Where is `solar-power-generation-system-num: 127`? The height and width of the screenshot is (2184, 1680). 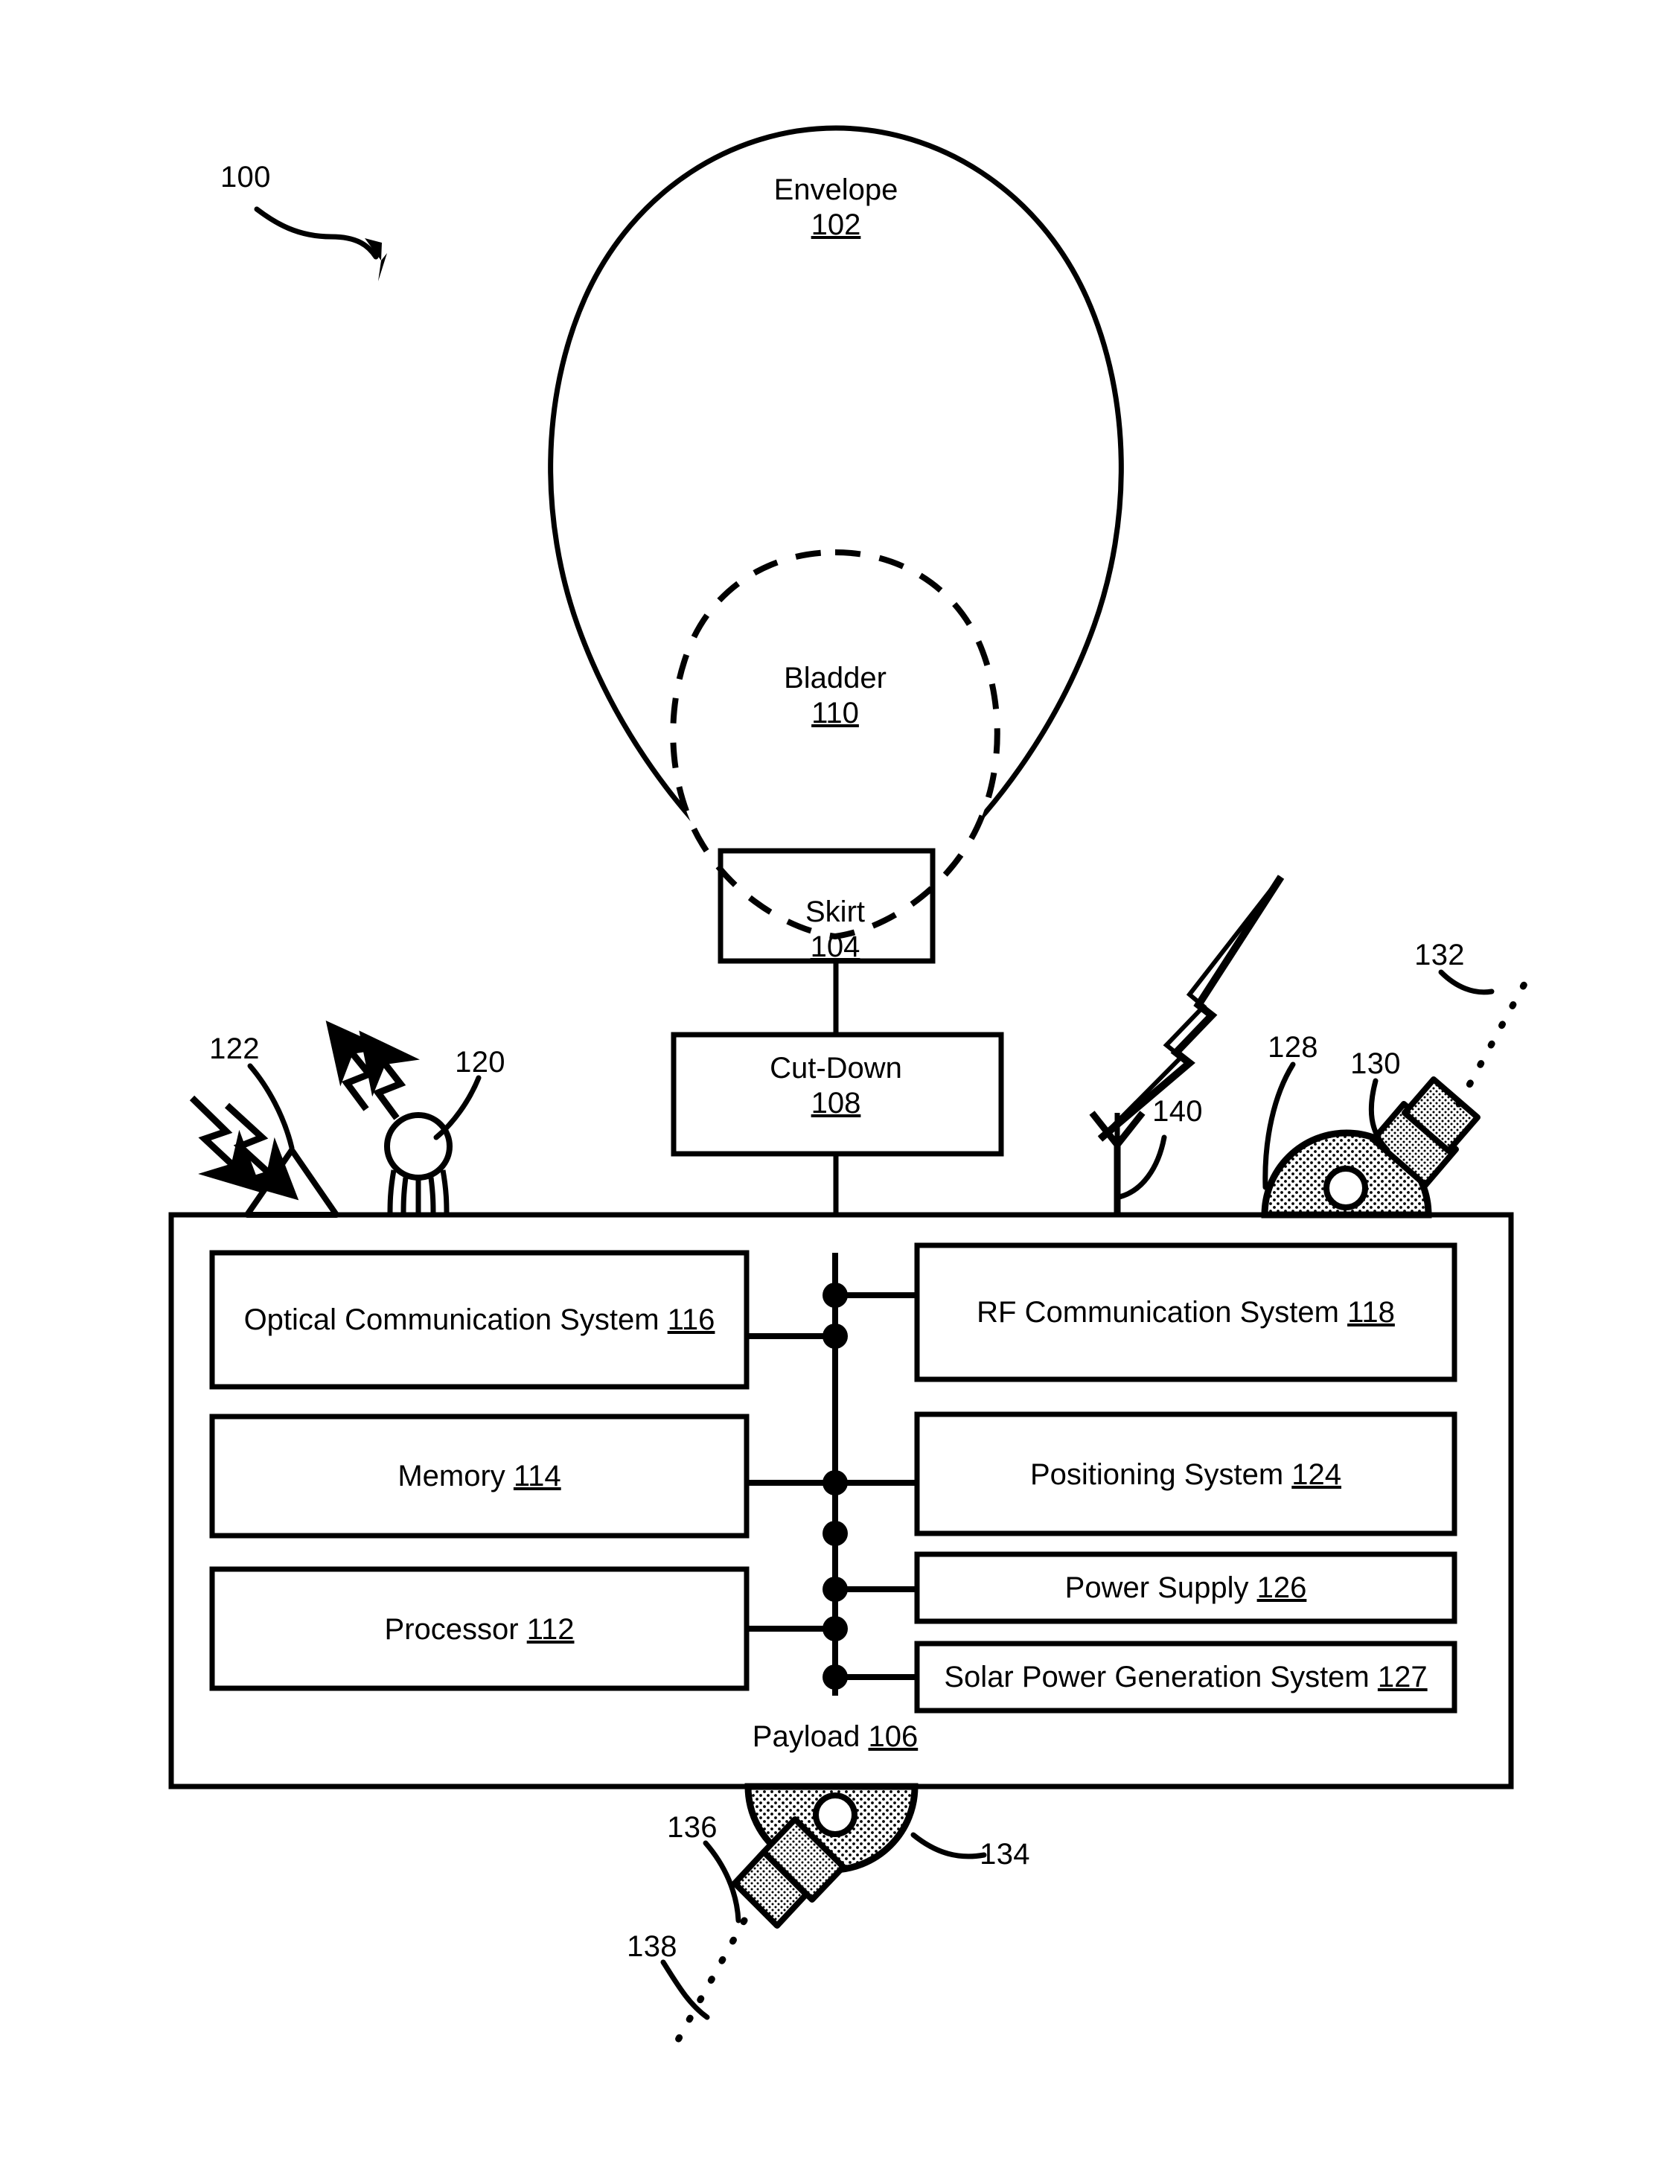 solar-power-generation-system-num: 127 is located at coordinates (1402, 1677).